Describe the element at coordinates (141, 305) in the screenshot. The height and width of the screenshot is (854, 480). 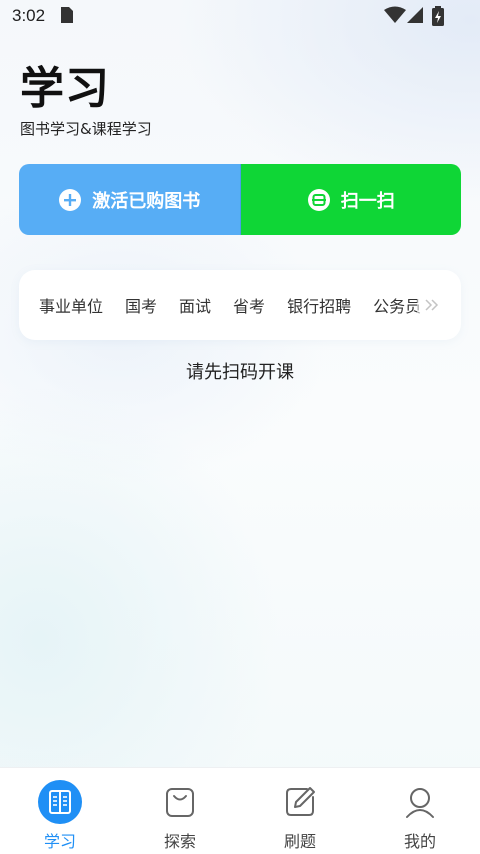
I see `category-item: 国考` at that location.